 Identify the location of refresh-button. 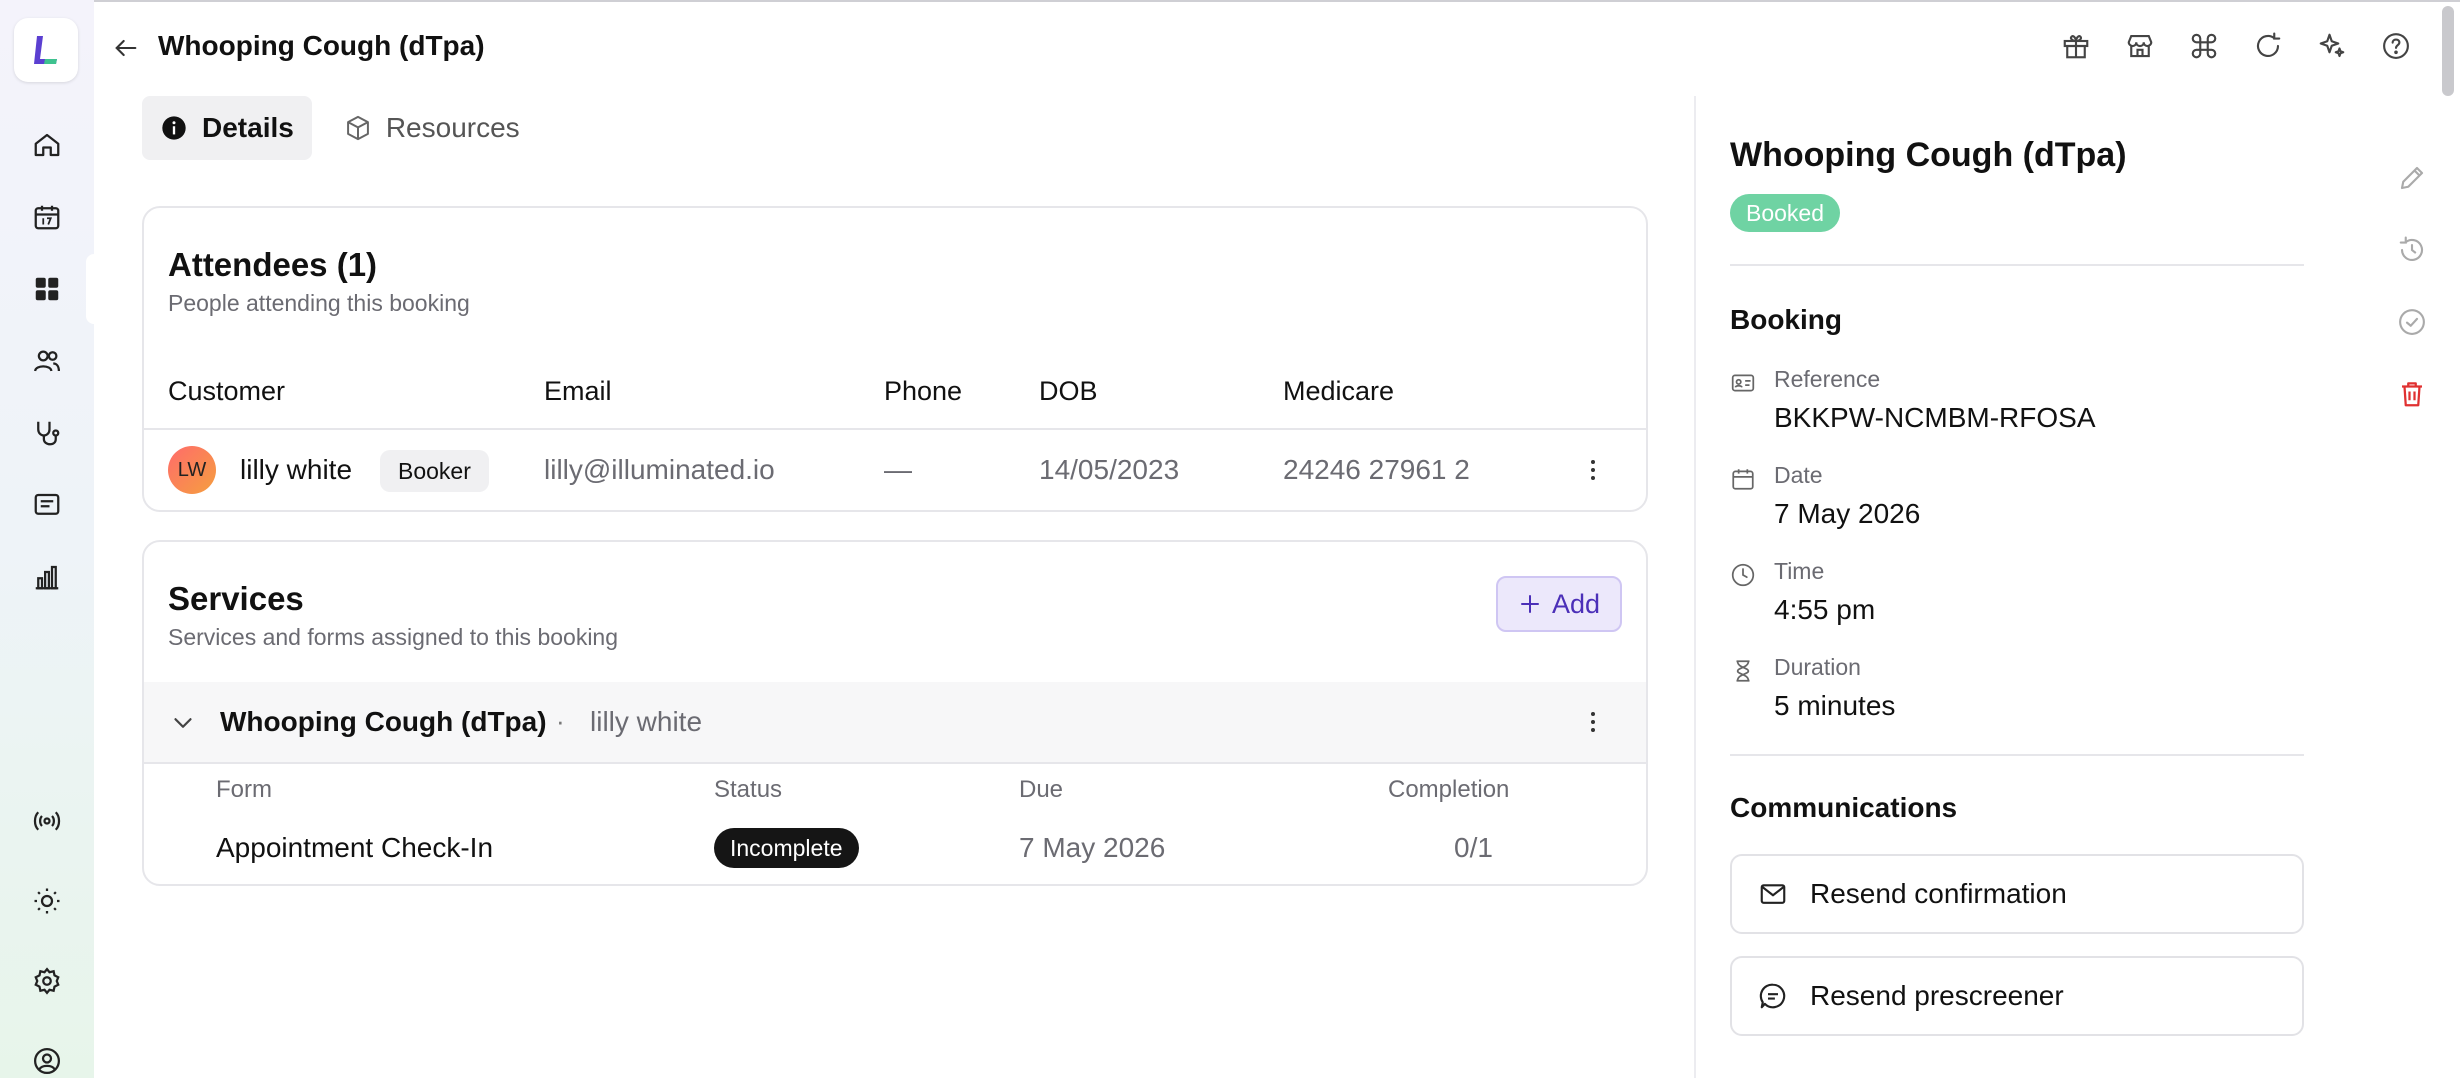
(2268, 46).